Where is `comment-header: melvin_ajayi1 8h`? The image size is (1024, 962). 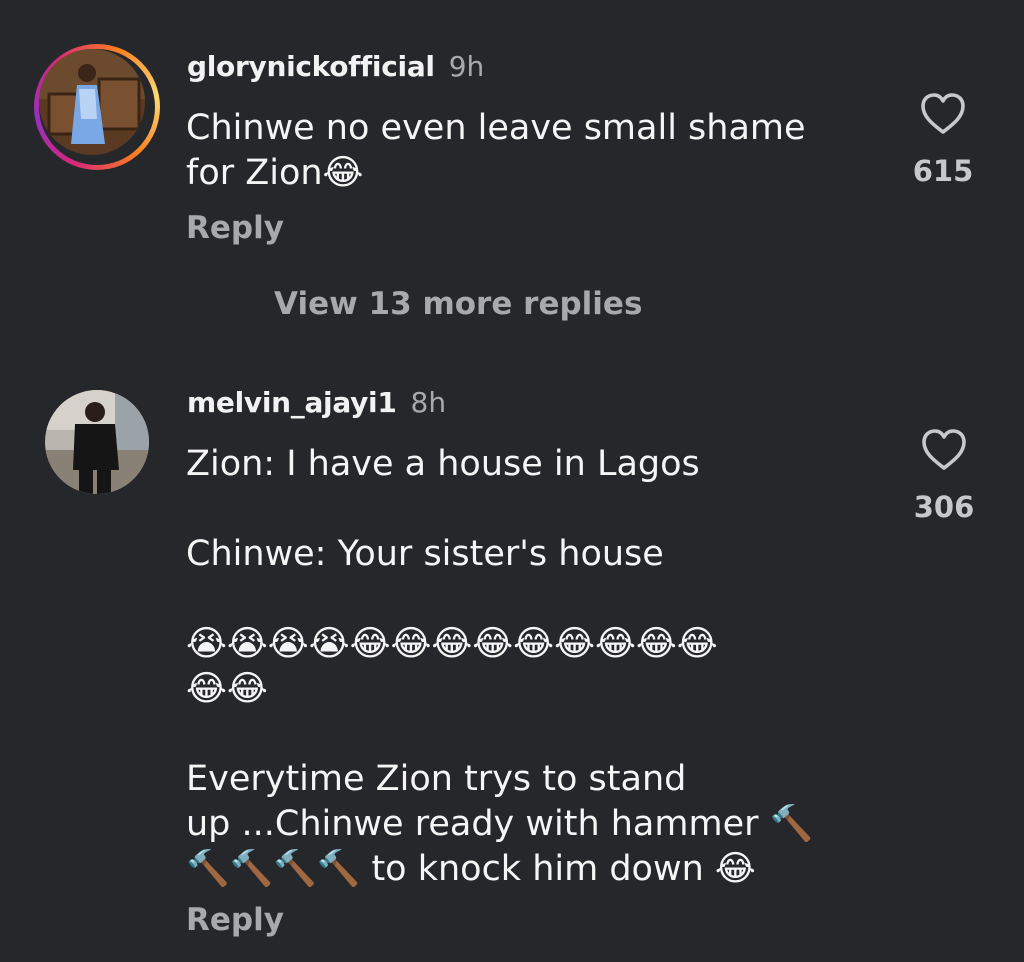
comment-header: melvin_ajayi1 8h is located at coordinates (316, 402).